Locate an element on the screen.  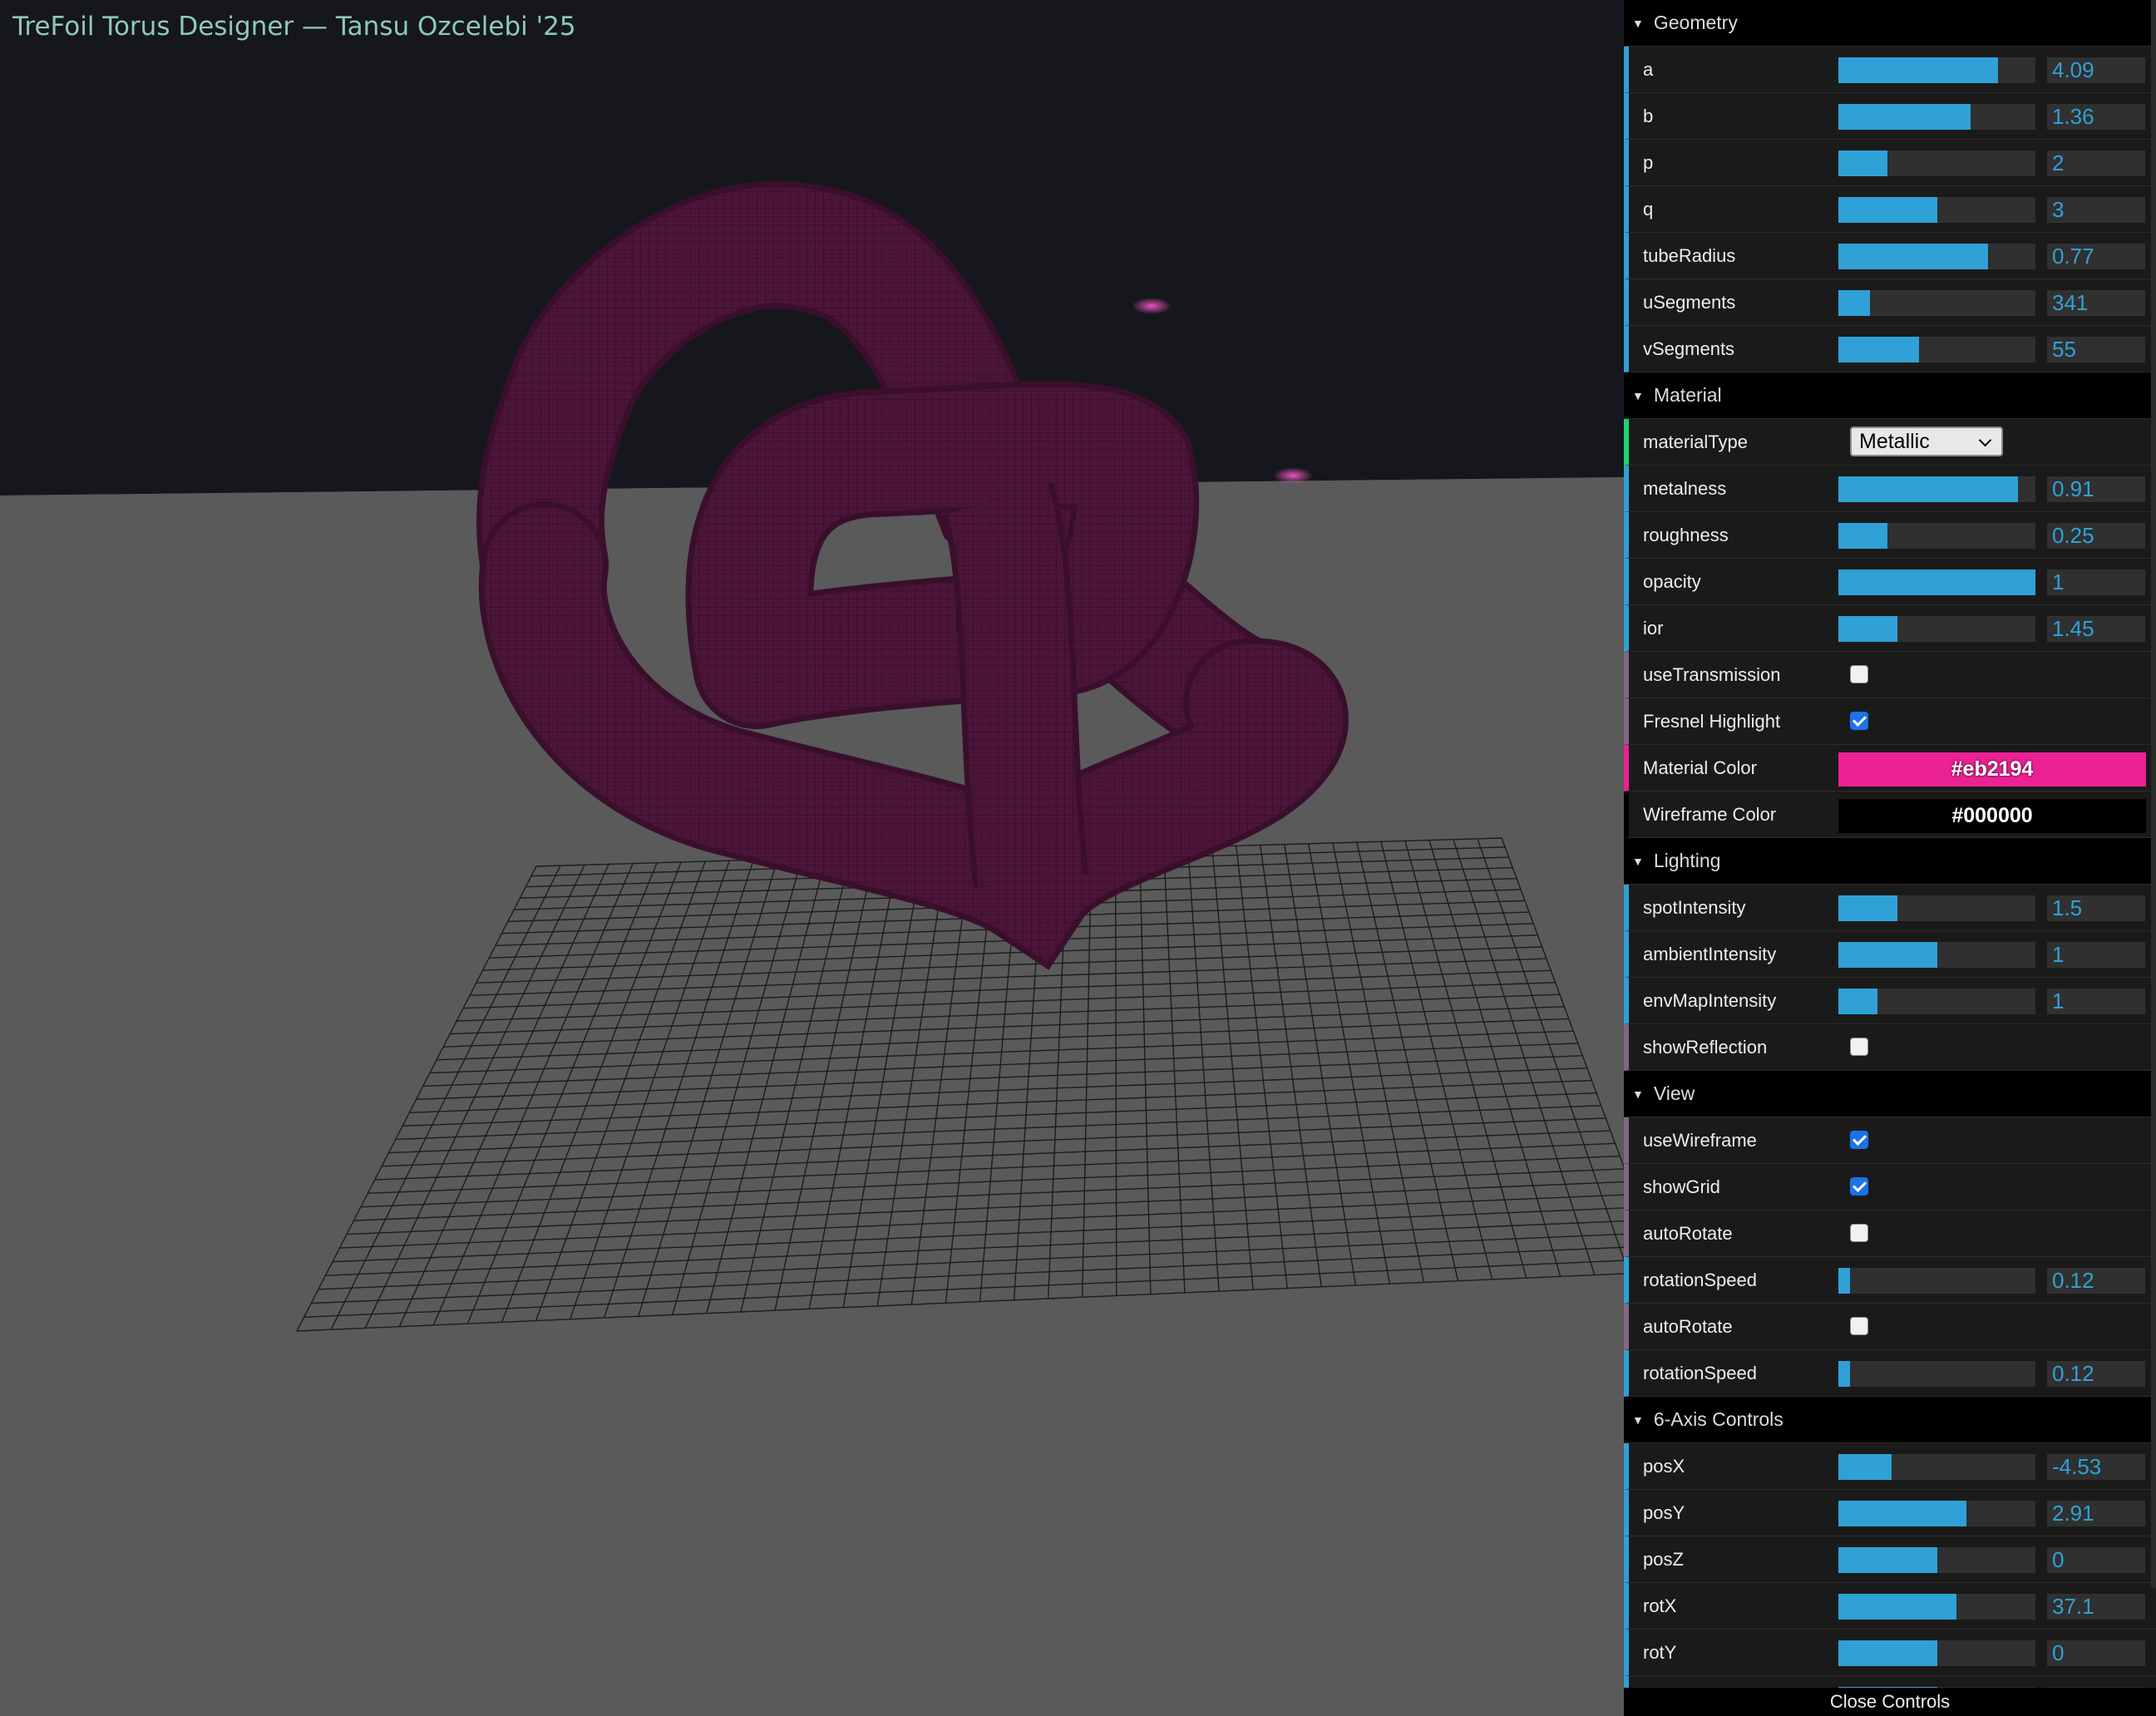
metalness-input: 0.91 is located at coordinates (2096, 489).